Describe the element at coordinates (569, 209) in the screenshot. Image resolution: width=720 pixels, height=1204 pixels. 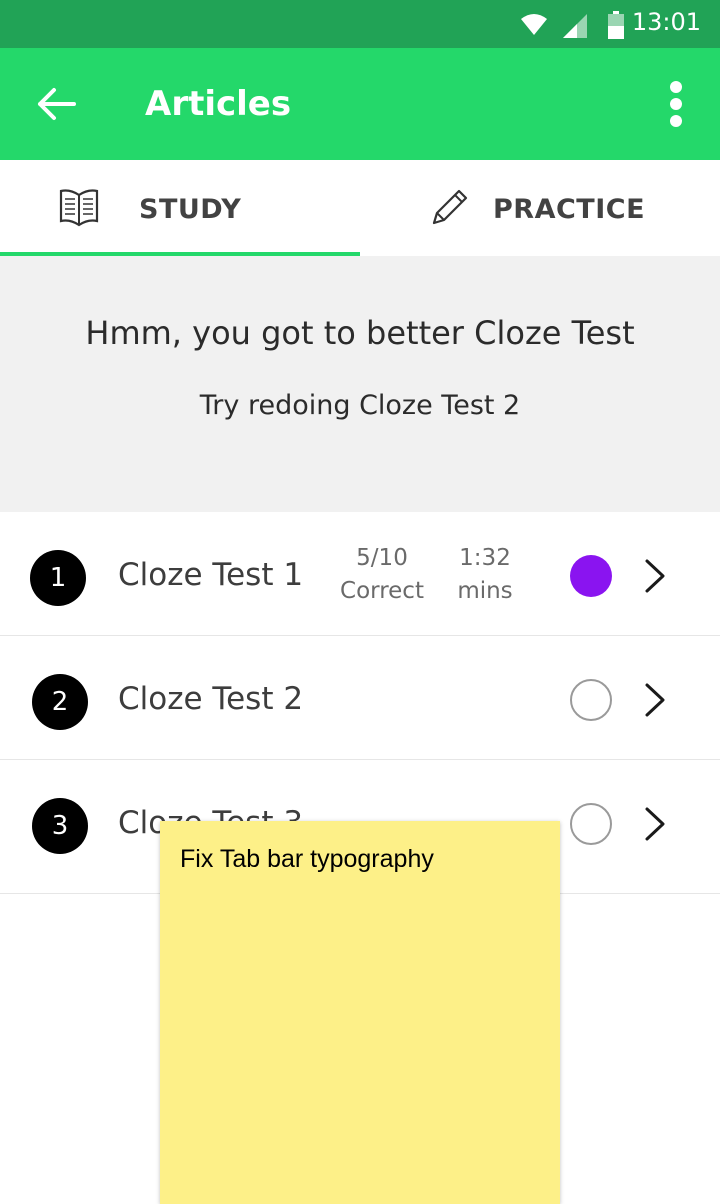
I see `tab-practice-label: PRACTICE` at that location.